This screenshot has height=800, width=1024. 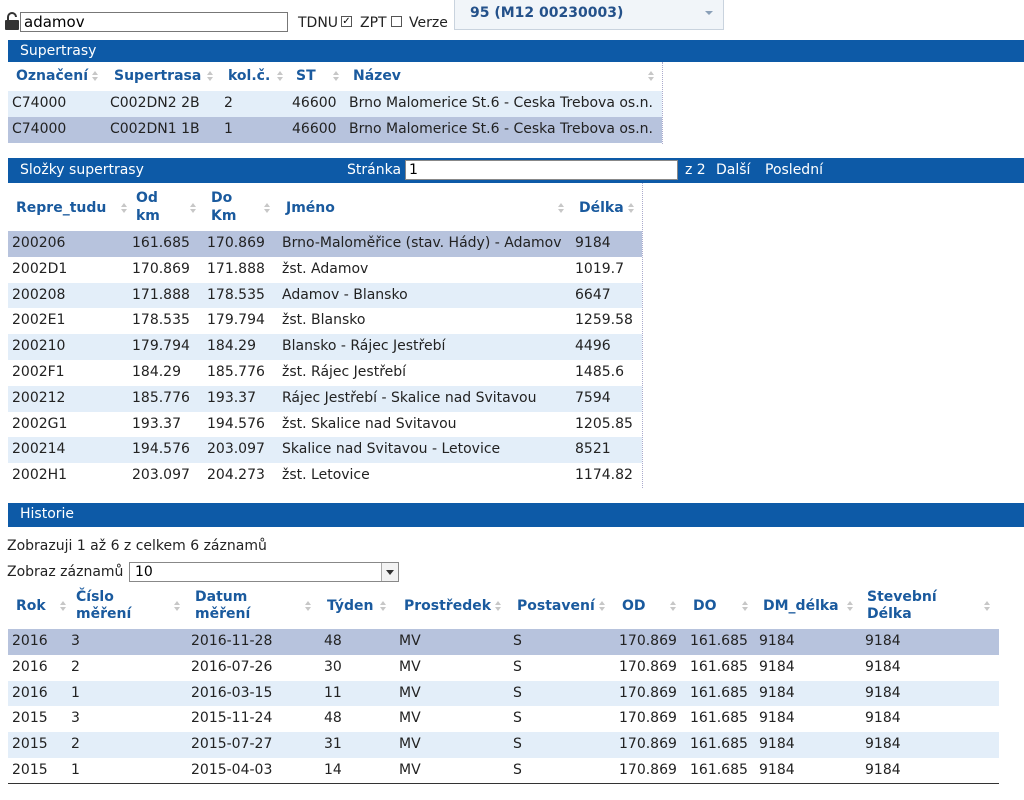 What do you see at coordinates (61, 208) in the screenshot?
I see `col-repre-tudu: Repre_tudu` at bounding box center [61, 208].